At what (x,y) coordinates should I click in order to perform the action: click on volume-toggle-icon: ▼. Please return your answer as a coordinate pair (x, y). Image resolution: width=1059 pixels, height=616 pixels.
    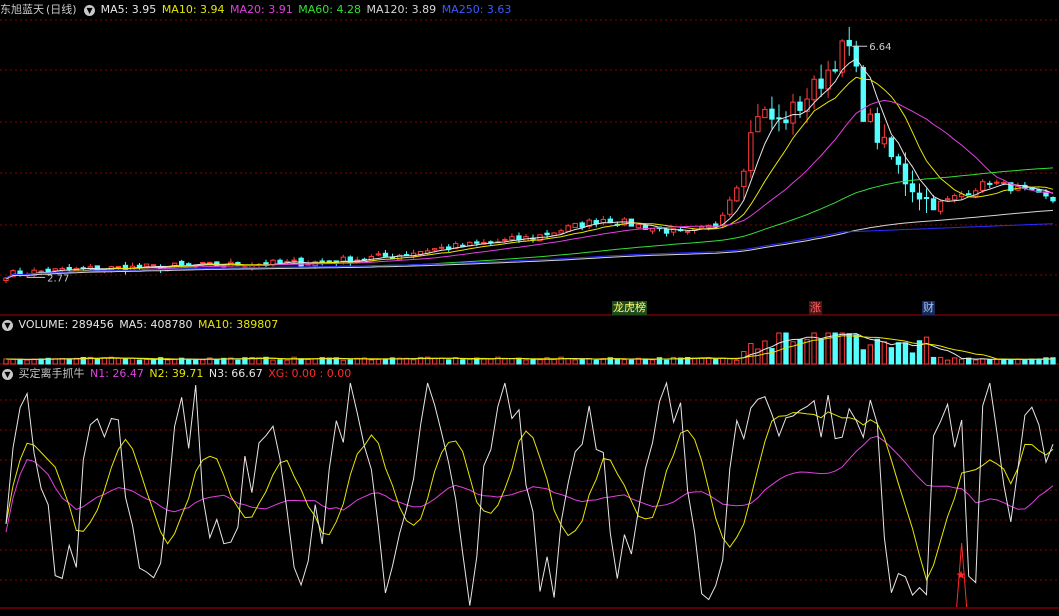
    Looking at the image, I should click on (7, 325).